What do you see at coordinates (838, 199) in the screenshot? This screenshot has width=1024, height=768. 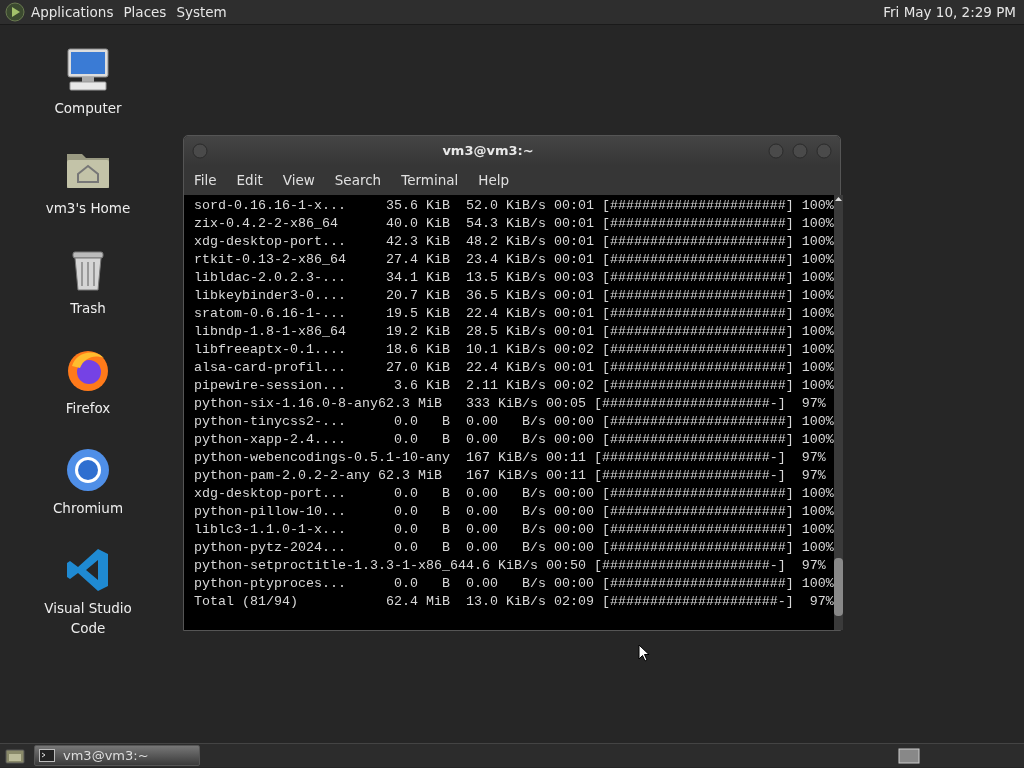 I see `scroll-up-icon` at bounding box center [838, 199].